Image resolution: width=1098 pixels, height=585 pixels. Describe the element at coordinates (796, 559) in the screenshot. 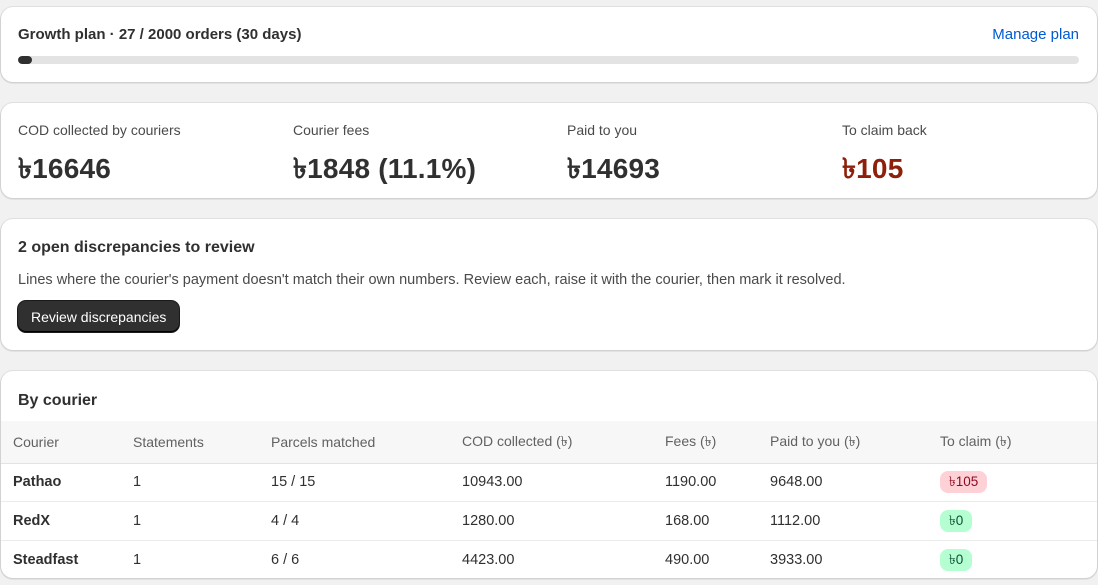

I see `paid-to-you: 3933.00` at that location.